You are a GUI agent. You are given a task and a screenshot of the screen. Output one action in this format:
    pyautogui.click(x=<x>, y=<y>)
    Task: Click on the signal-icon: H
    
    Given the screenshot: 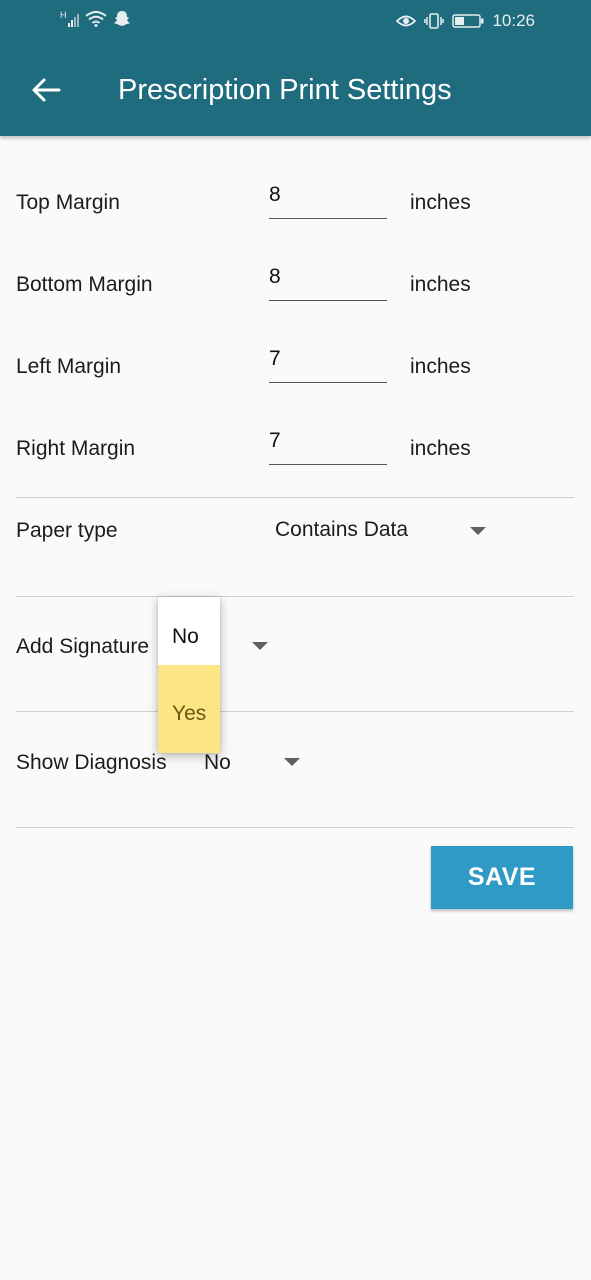 What is the action you would take?
    pyautogui.click(x=69, y=18)
    